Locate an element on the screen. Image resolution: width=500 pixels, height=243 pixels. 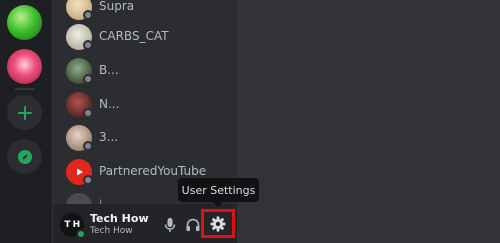
pink-server-icon is located at coordinates (24, 66).